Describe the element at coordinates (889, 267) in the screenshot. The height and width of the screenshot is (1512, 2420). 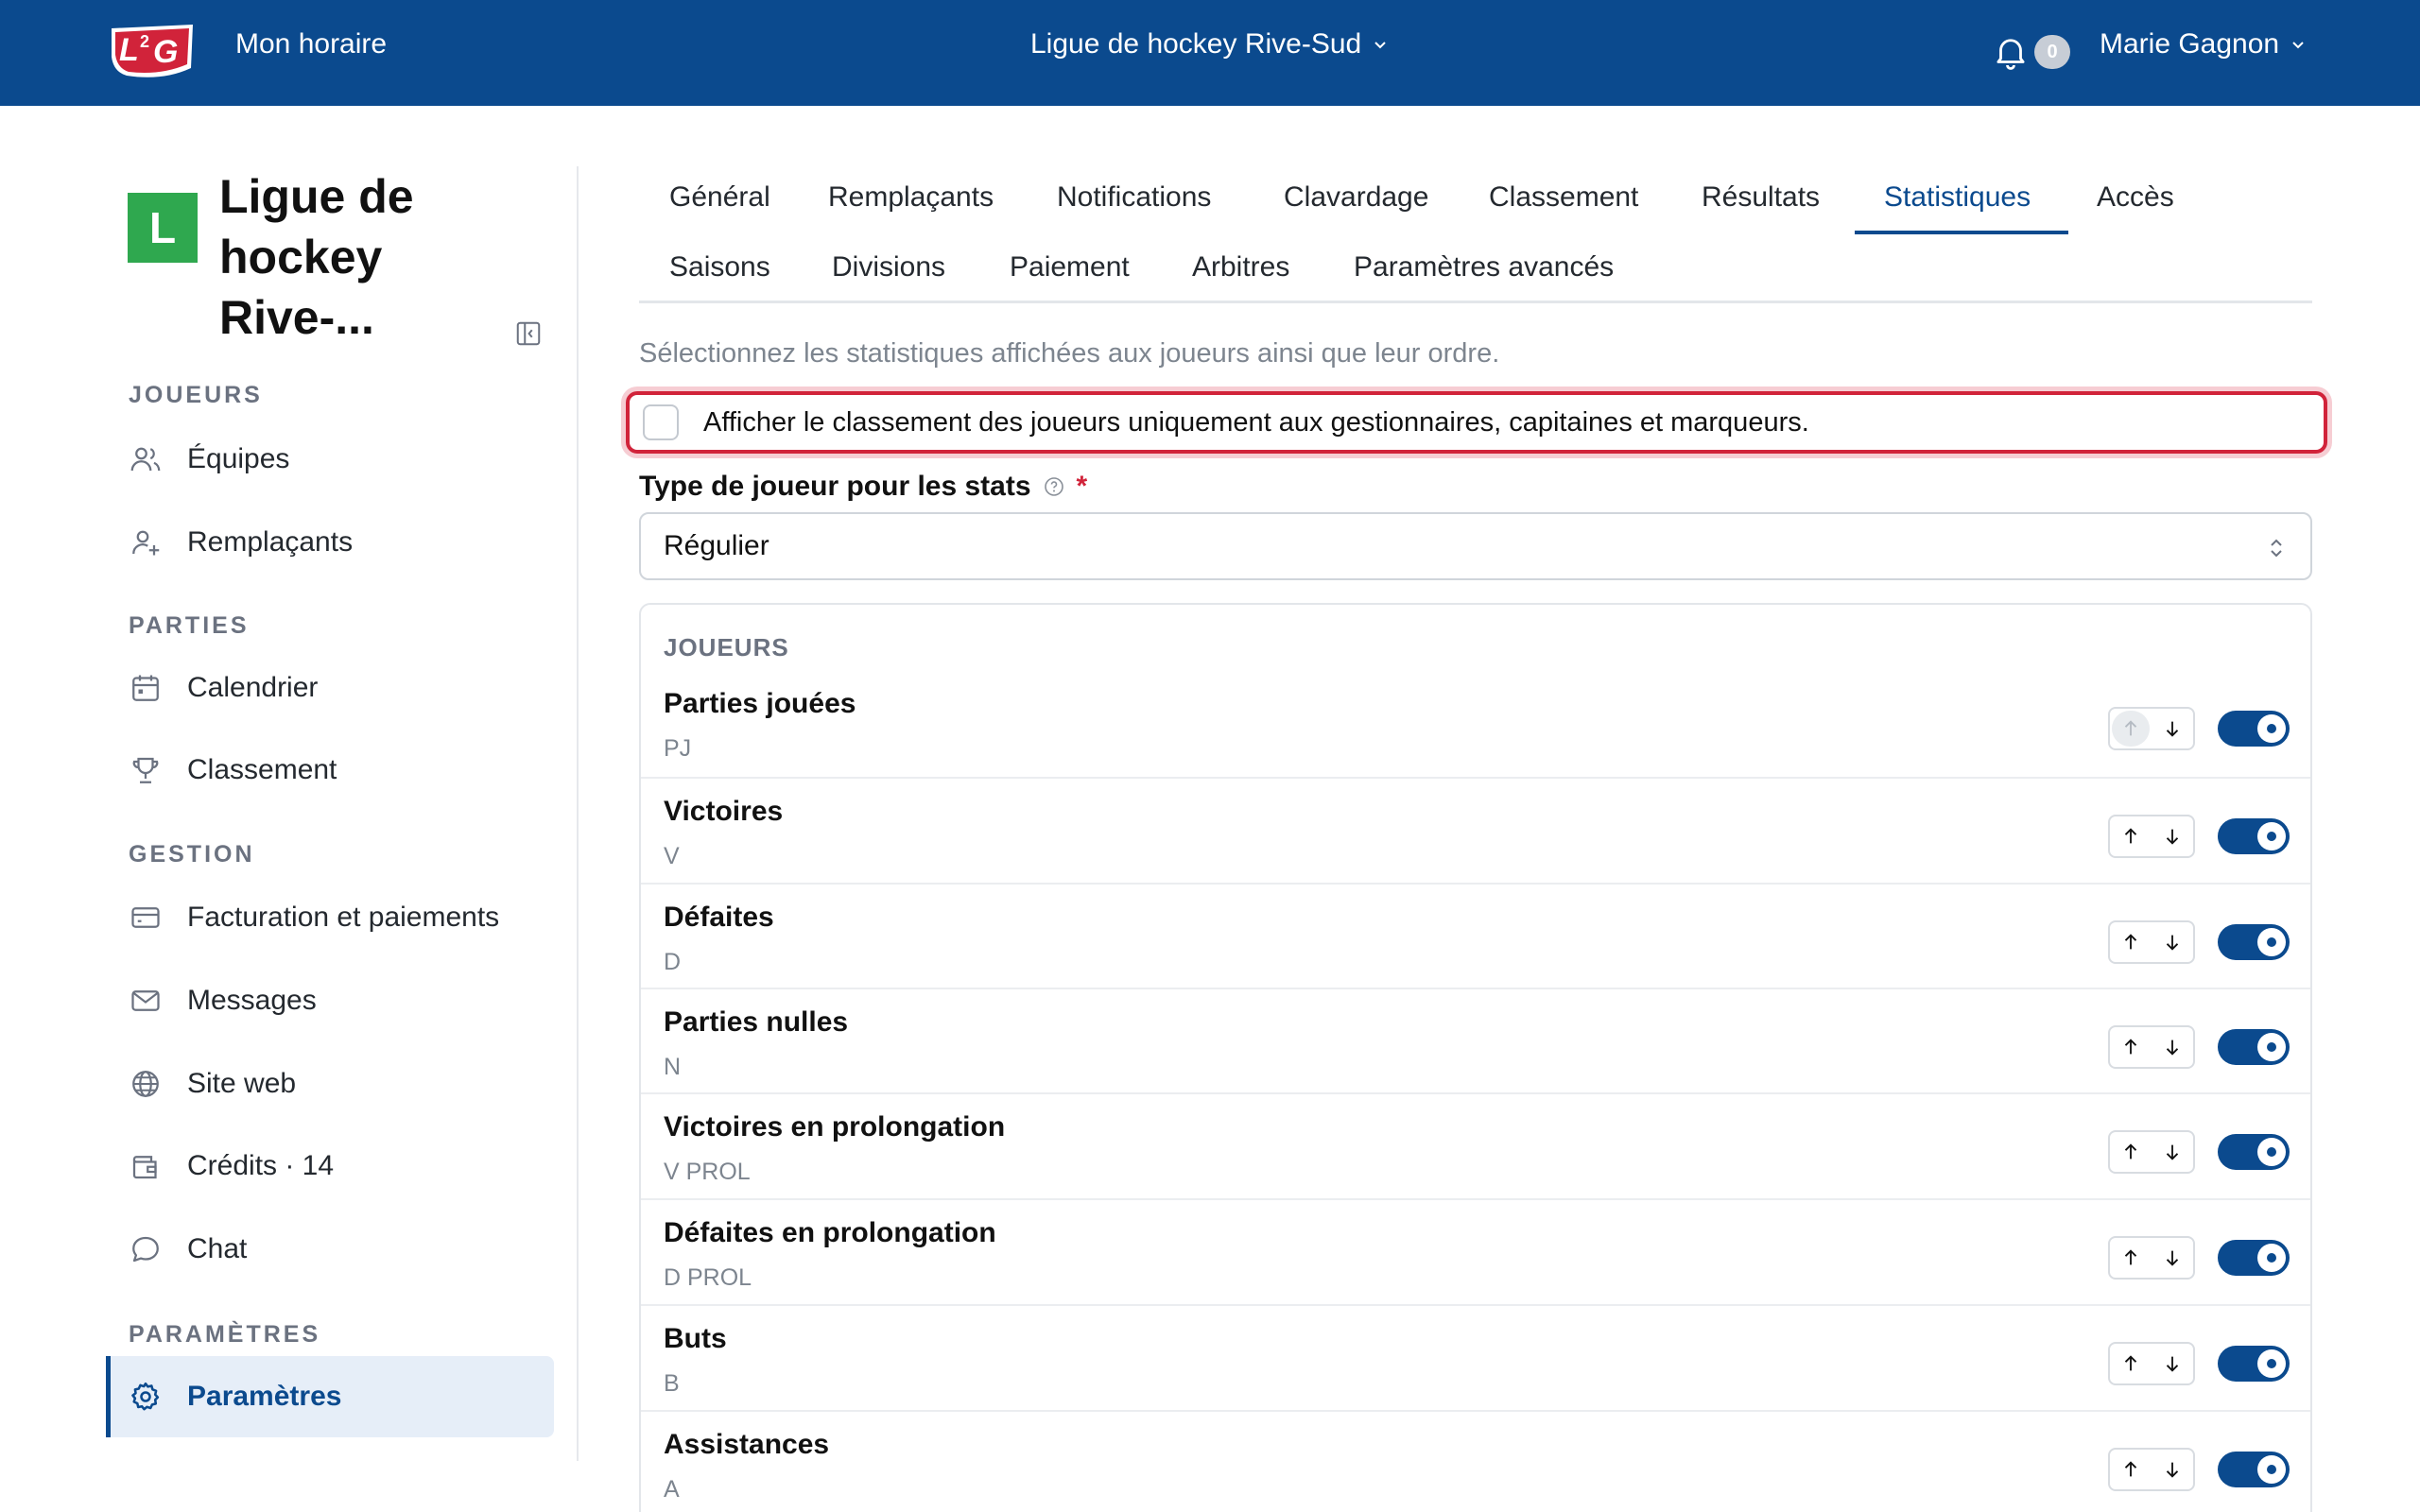
I see `tab-divisions: Divisions` at that location.